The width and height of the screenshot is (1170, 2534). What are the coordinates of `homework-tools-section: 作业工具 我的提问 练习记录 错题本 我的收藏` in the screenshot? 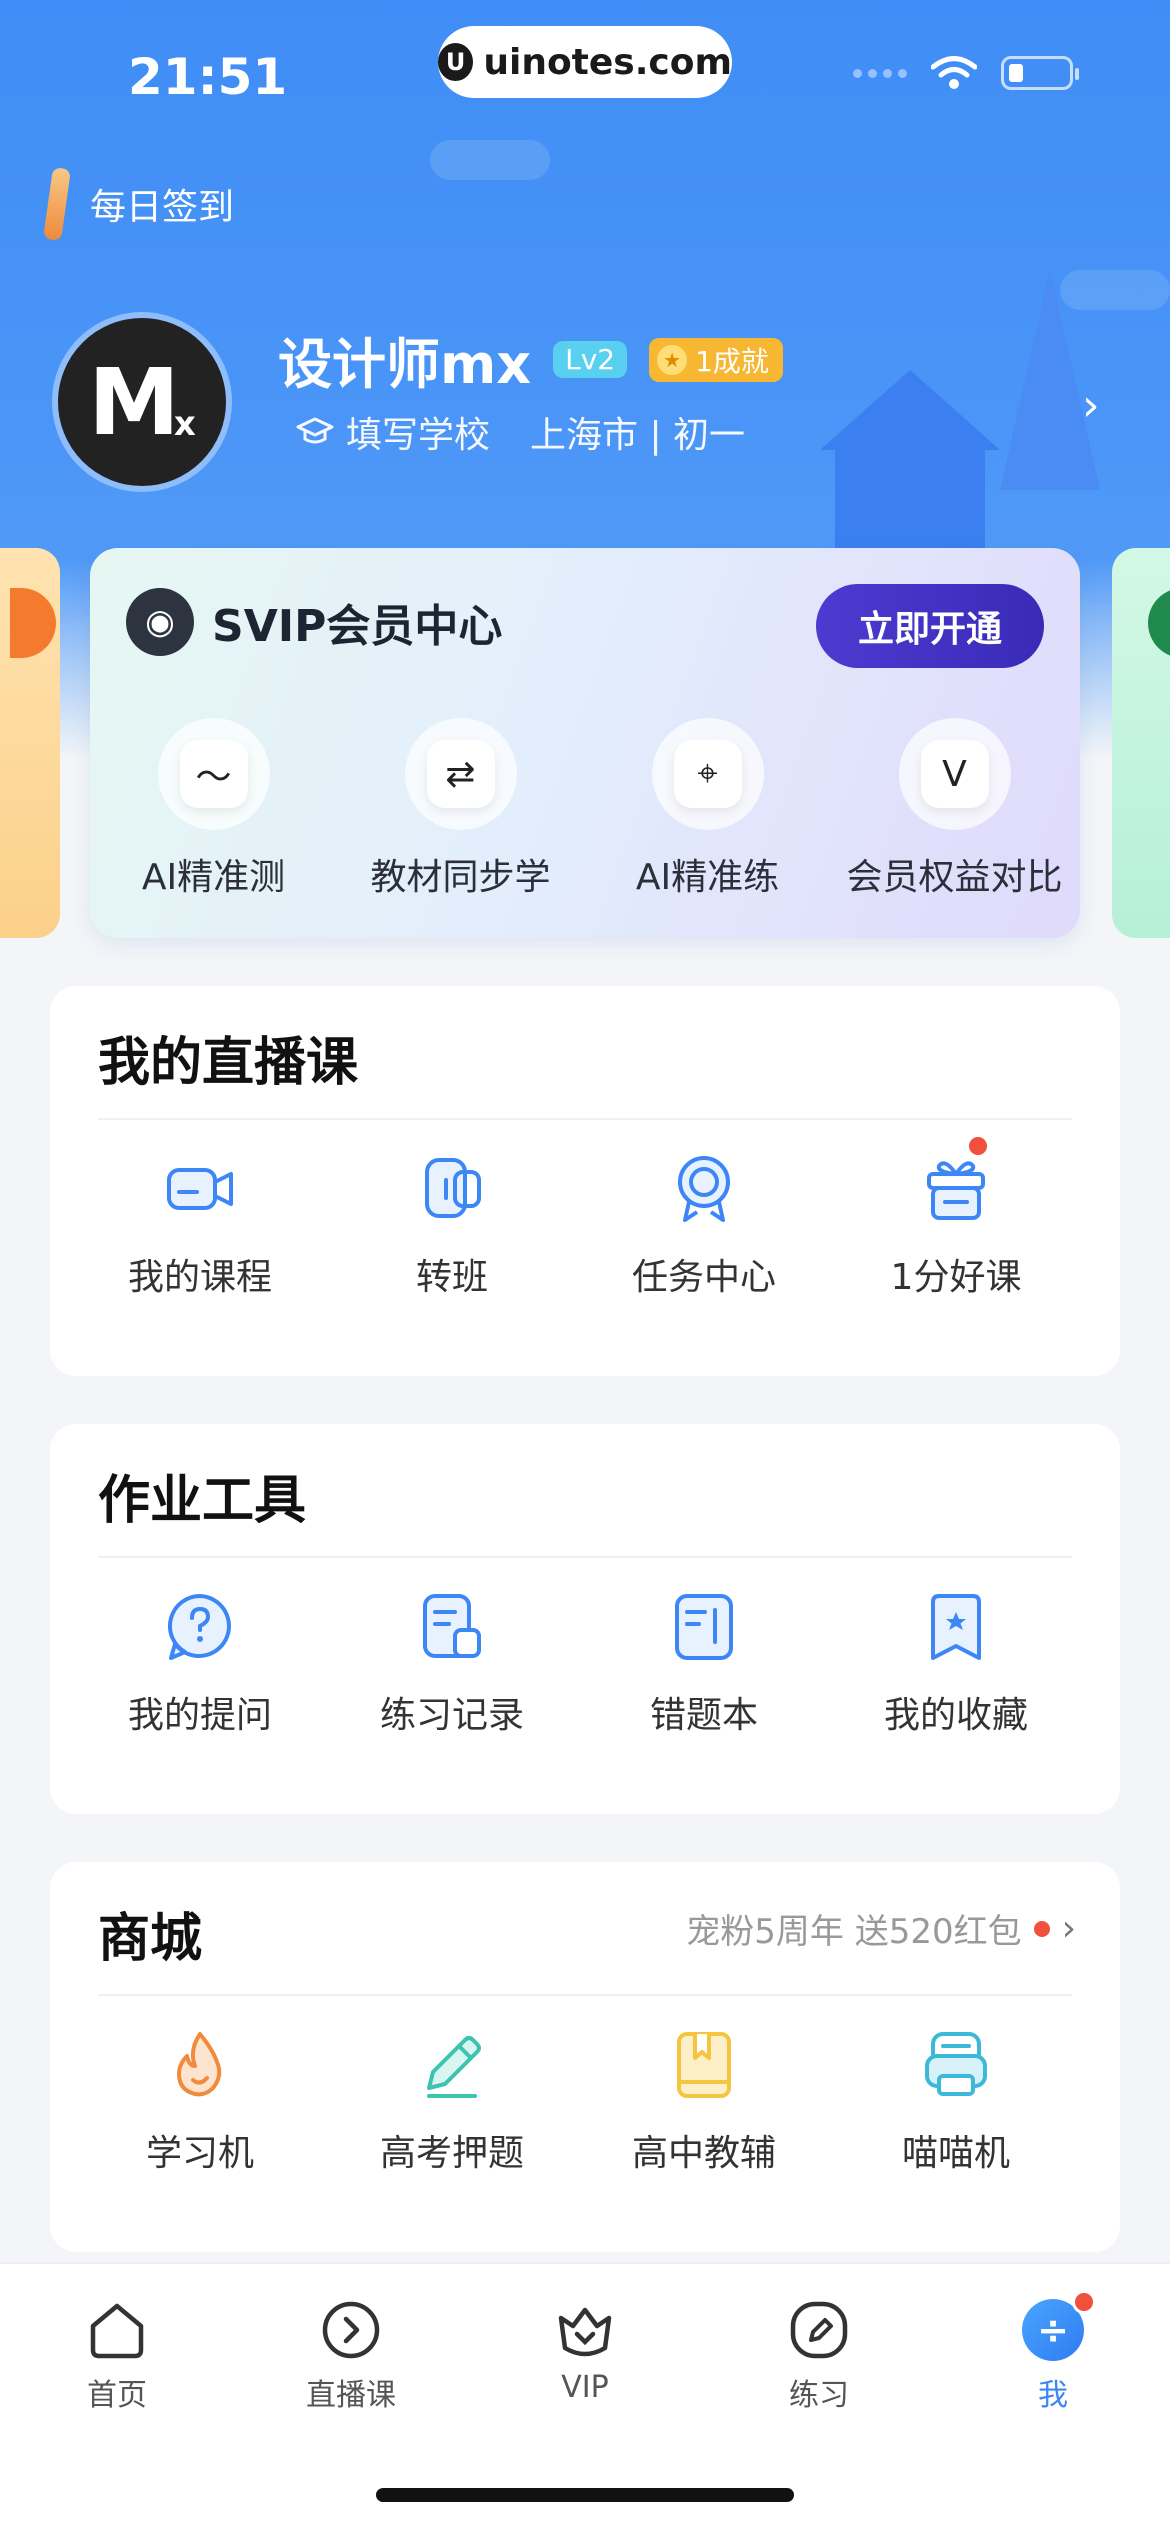 It's located at (585, 1619).